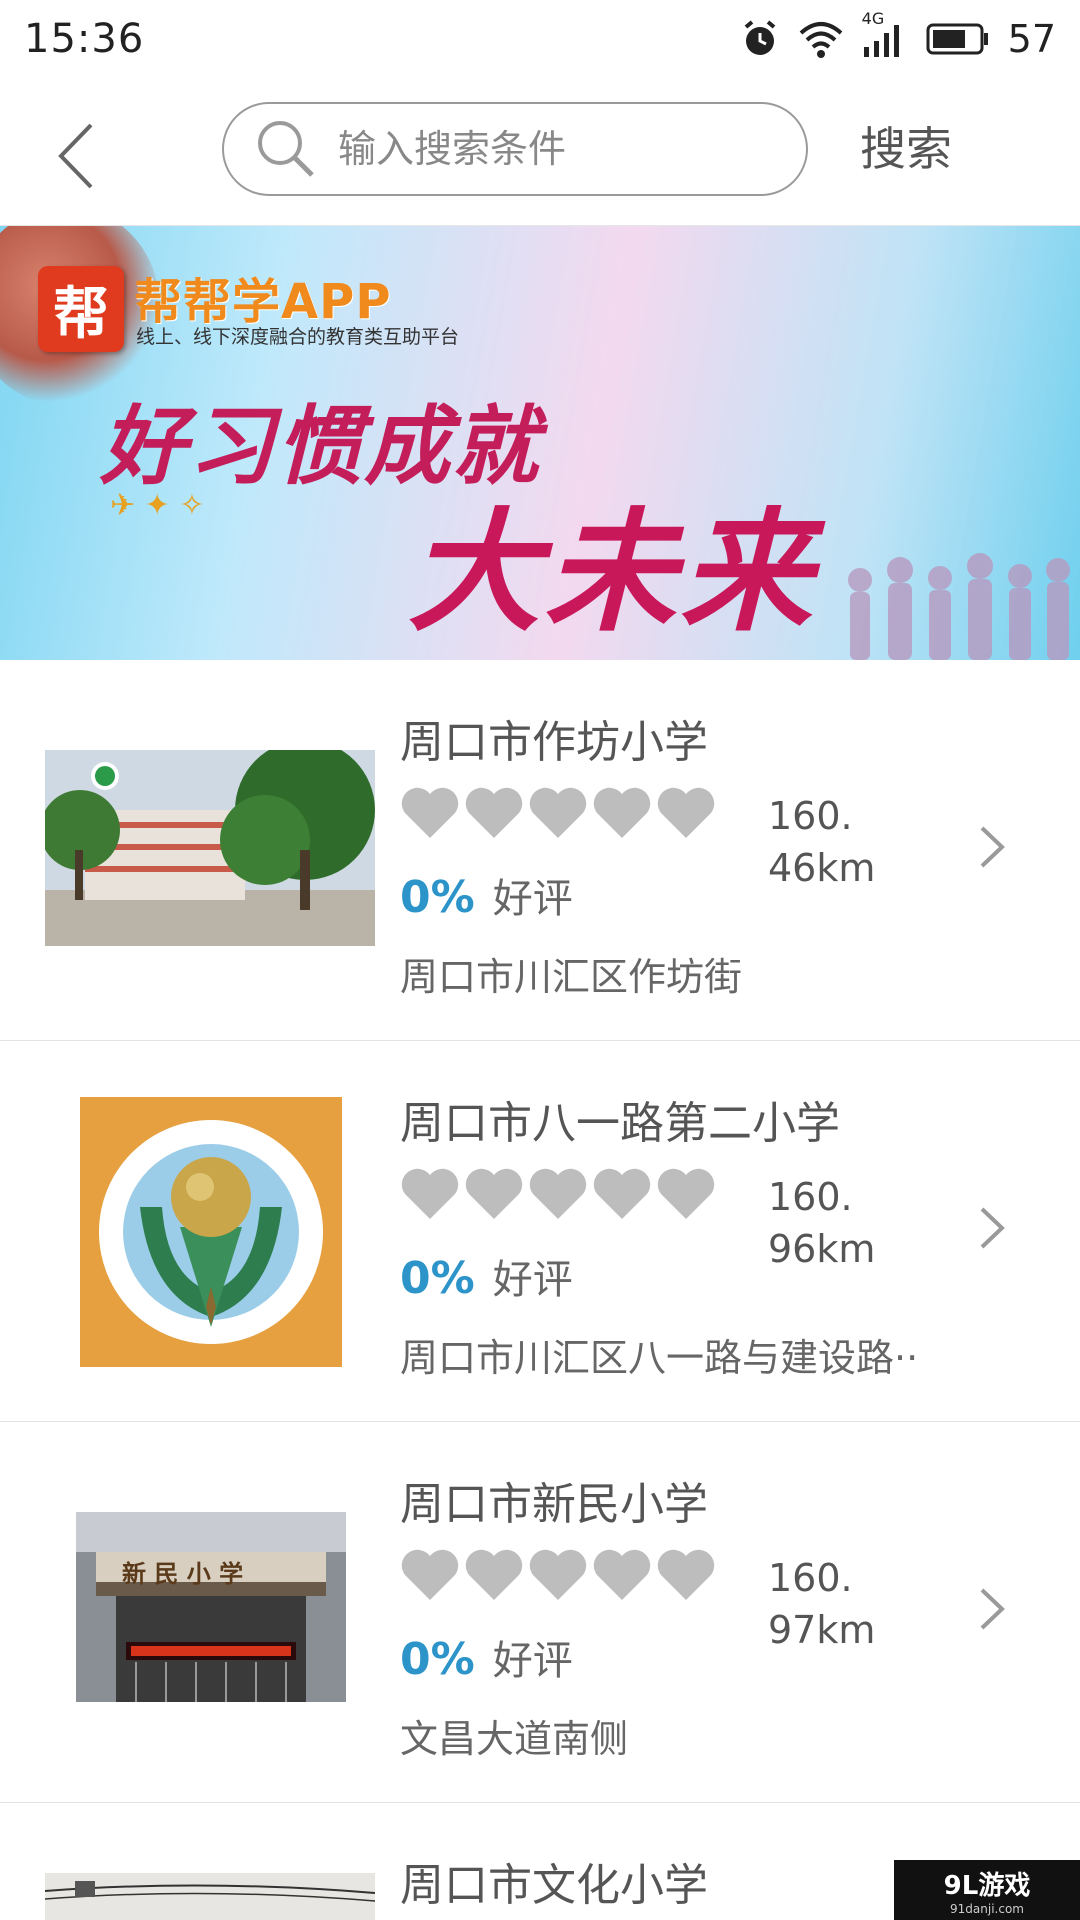 This screenshot has height=1920, width=1080. I want to click on search-header: 搜索, so click(540, 152).